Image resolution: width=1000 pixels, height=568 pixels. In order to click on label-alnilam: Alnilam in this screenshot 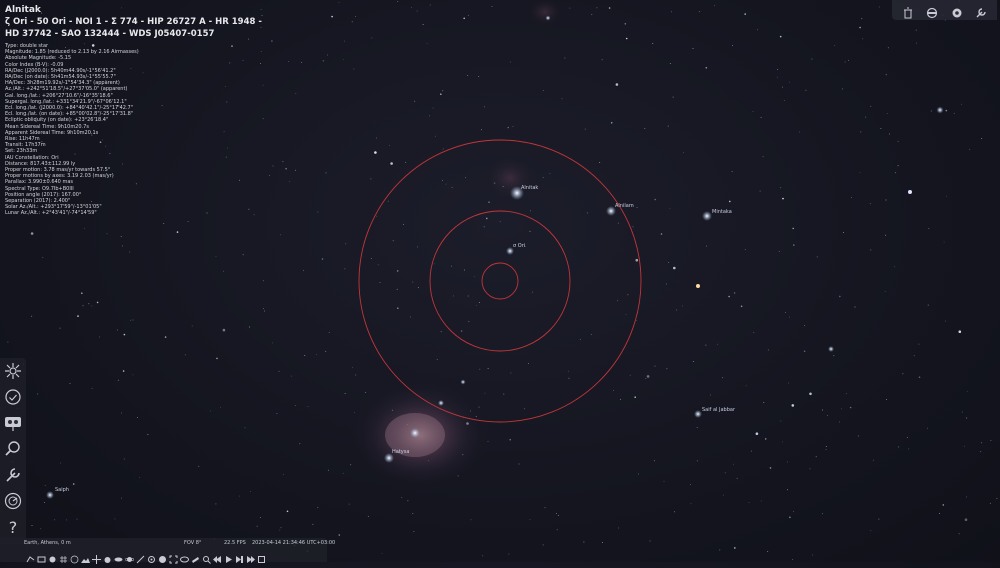, I will do `click(624, 206)`.